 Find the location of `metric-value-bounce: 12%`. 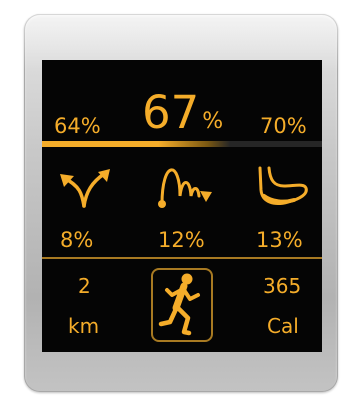

metric-value-bounce: 12% is located at coordinates (181, 240).